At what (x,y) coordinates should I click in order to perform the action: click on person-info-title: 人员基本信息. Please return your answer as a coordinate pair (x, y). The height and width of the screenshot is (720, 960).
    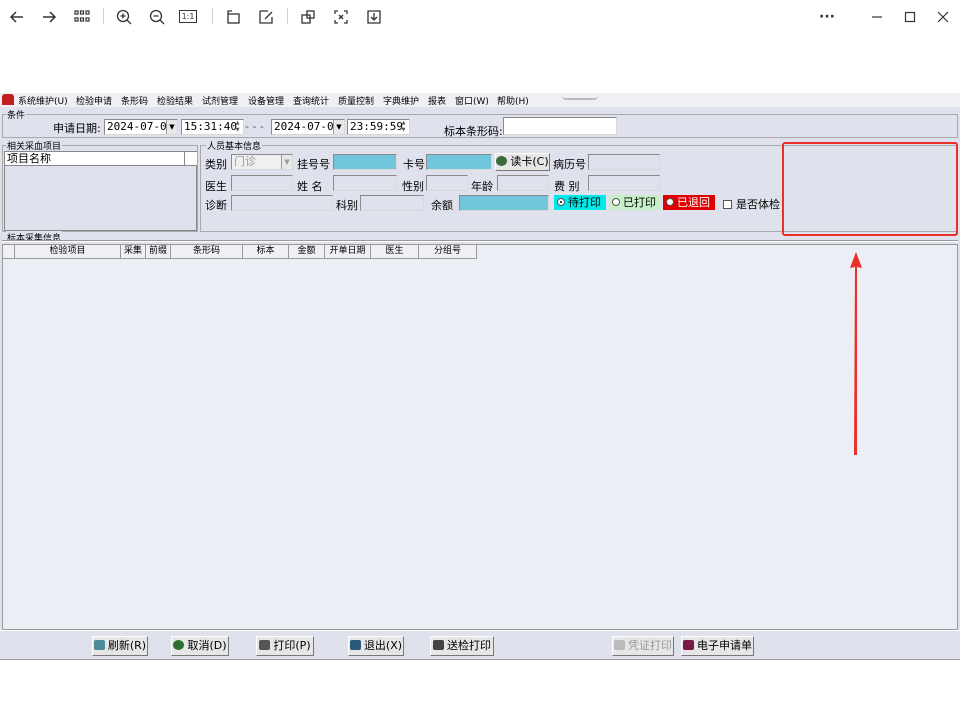
    Looking at the image, I should click on (234, 145).